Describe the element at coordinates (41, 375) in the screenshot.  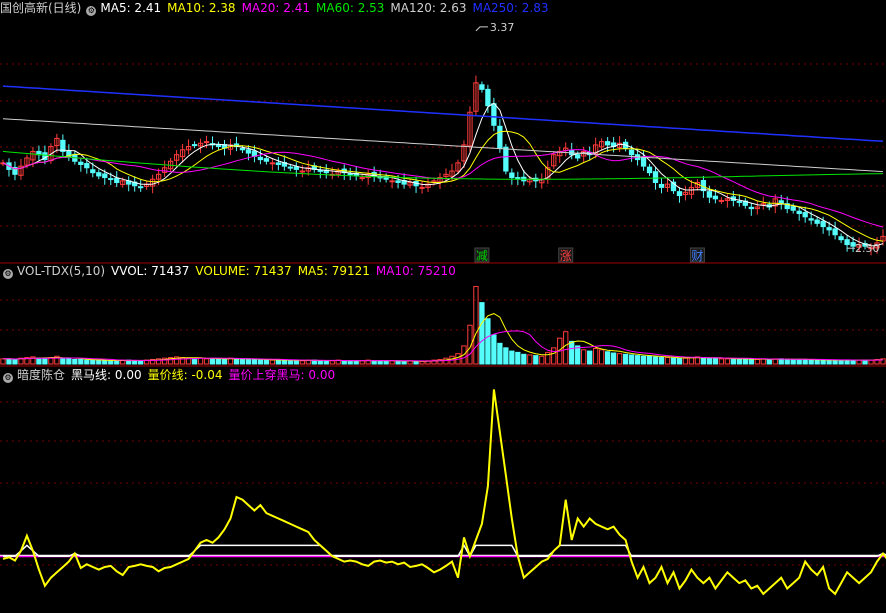
I see `indicator-title: 暗度陈仓` at that location.